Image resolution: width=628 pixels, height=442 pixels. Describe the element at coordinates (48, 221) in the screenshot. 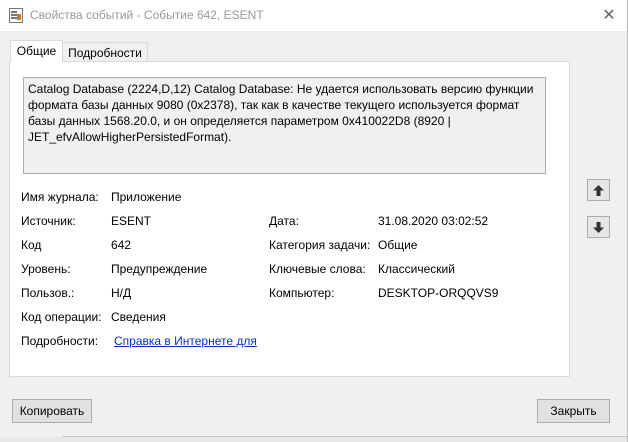

I see `source-label: Источник:` at that location.